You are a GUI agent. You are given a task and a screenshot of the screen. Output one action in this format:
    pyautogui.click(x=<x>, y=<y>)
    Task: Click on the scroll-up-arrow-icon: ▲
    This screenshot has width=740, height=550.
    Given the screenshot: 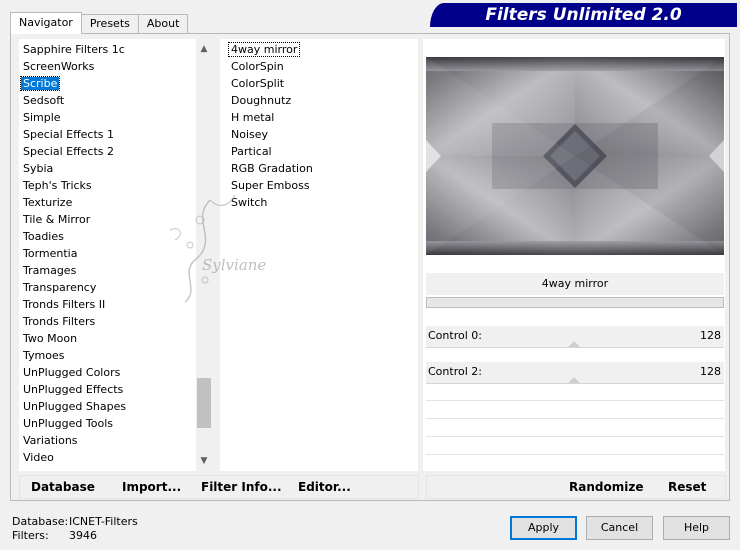 What is the action you would take?
    pyautogui.click(x=204, y=49)
    